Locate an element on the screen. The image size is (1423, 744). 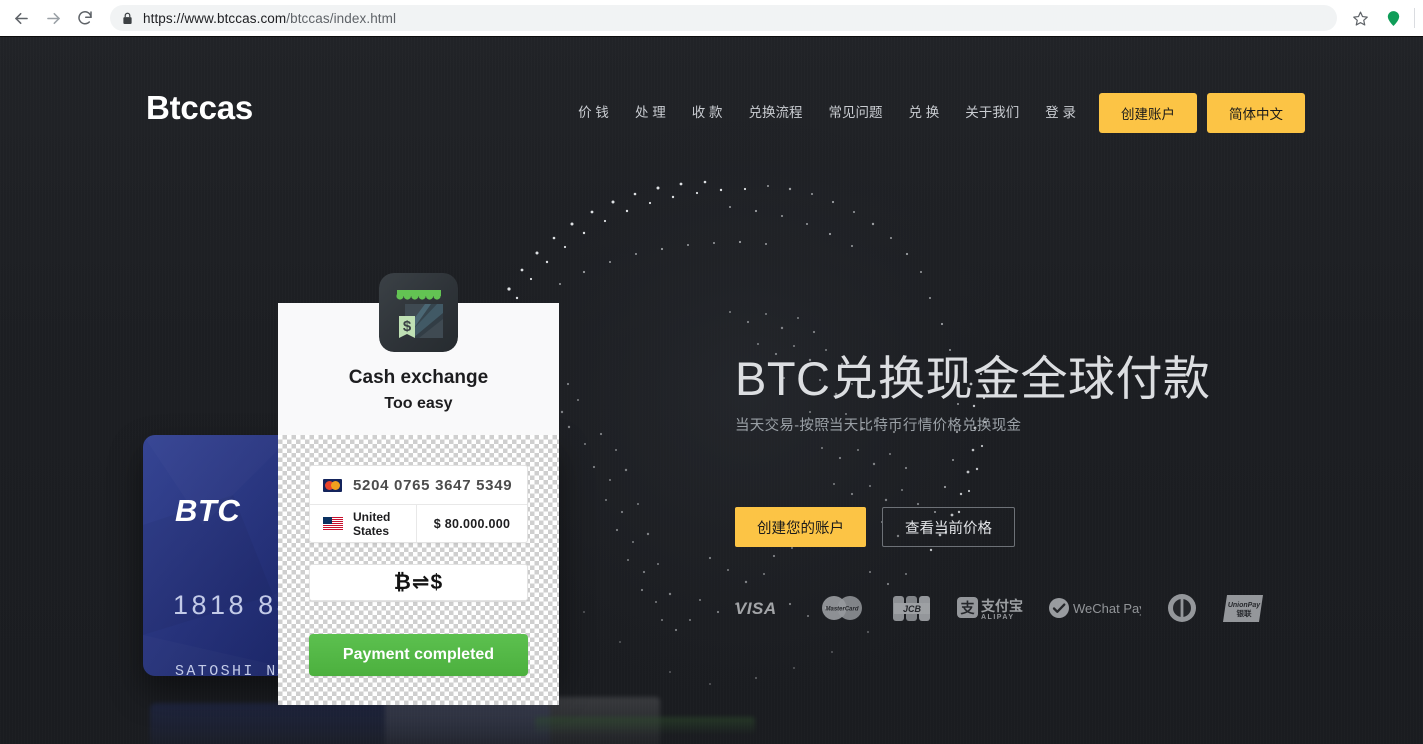
reload-icon is located at coordinates (85, 18).